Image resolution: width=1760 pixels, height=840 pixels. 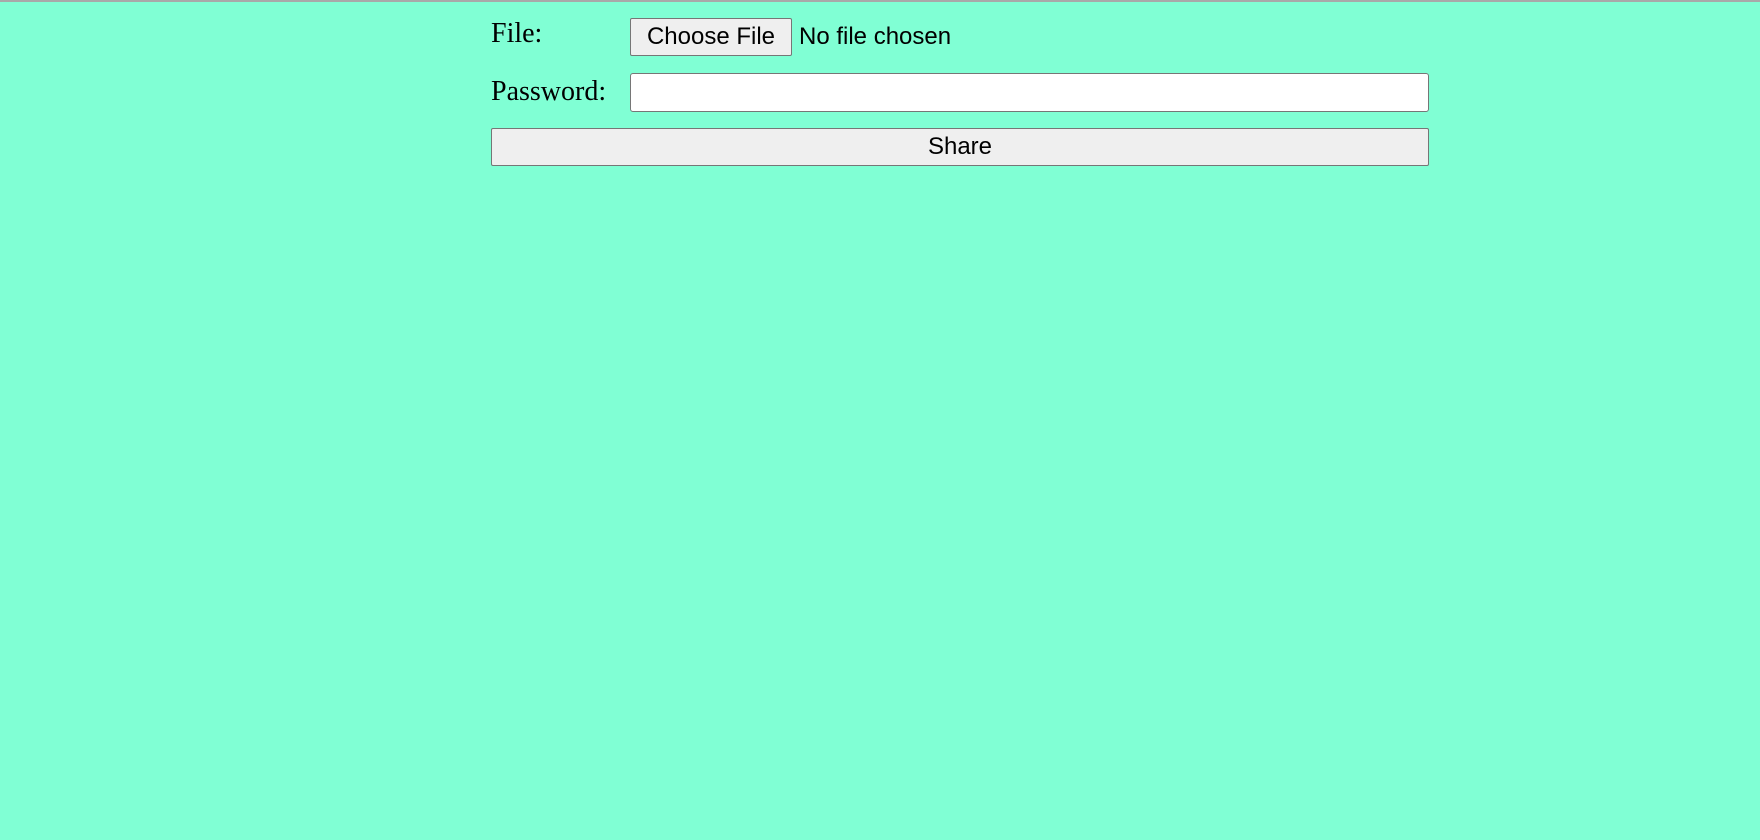 I want to click on password-input, so click(x=1029, y=92).